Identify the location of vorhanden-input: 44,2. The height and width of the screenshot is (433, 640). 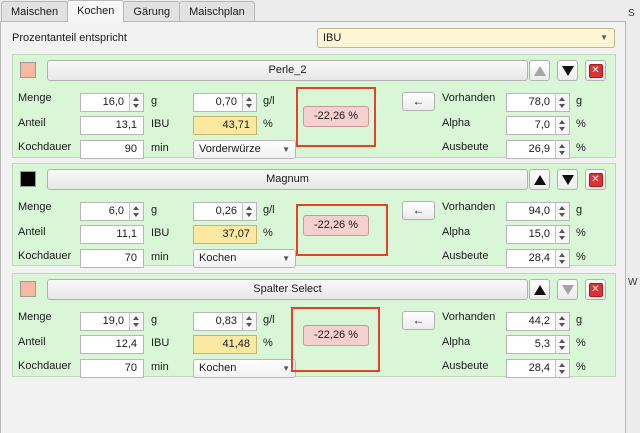
(538, 321).